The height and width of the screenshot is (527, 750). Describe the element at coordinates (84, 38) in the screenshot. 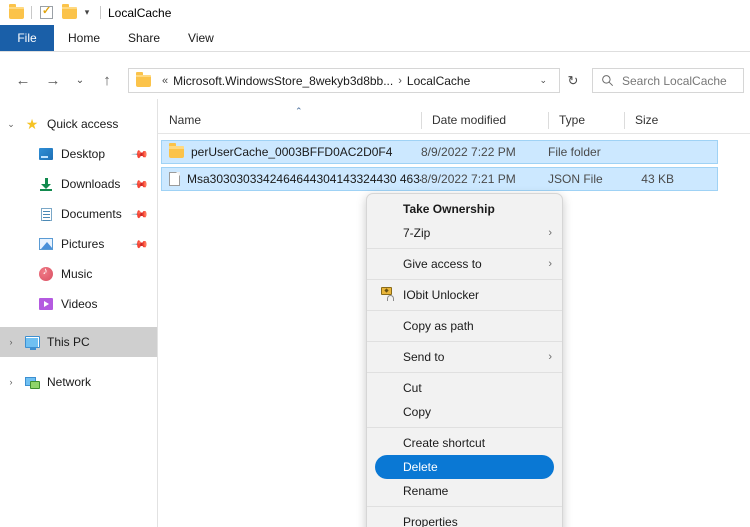

I see `tab-home: Home` at that location.